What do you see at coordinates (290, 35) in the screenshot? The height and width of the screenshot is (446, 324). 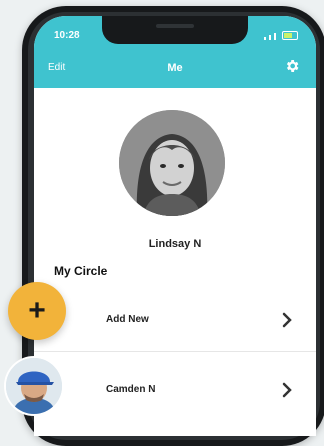 I see `battery-icon` at bounding box center [290, 35].